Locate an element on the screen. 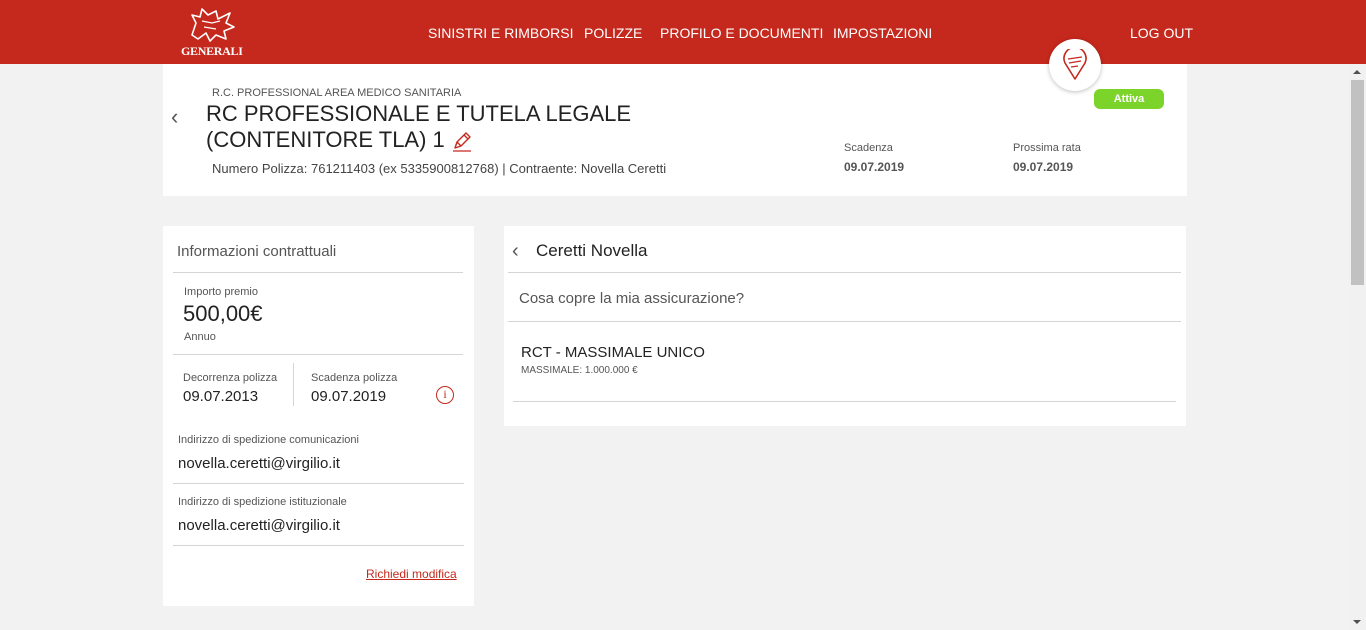 The height and width of the screenshot is (630, 1366). policy-category: R.C. PROFESSIONAL AREA MEDICO SANITARIA is located at coordinates (337, 93).